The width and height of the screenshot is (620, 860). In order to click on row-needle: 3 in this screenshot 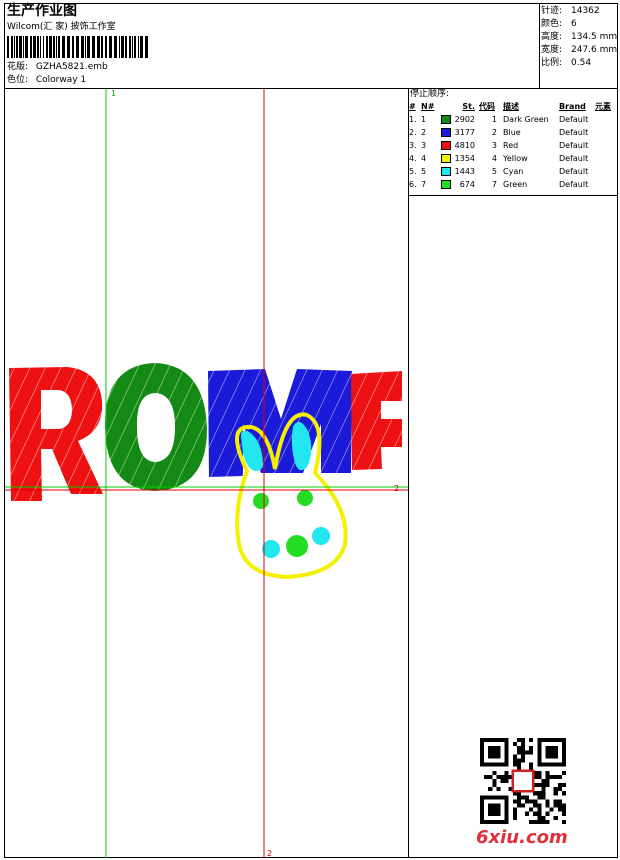, I will do `click(424, 145)`.